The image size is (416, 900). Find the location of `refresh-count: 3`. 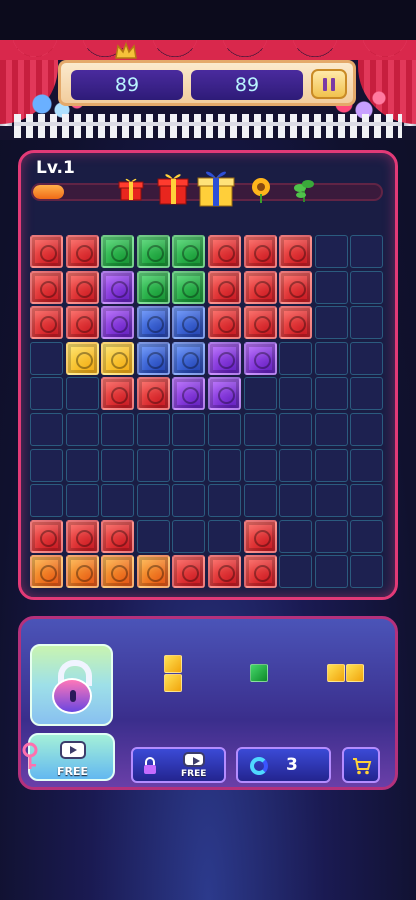

refresh-count: 3 is located at coordinates (292, 765).